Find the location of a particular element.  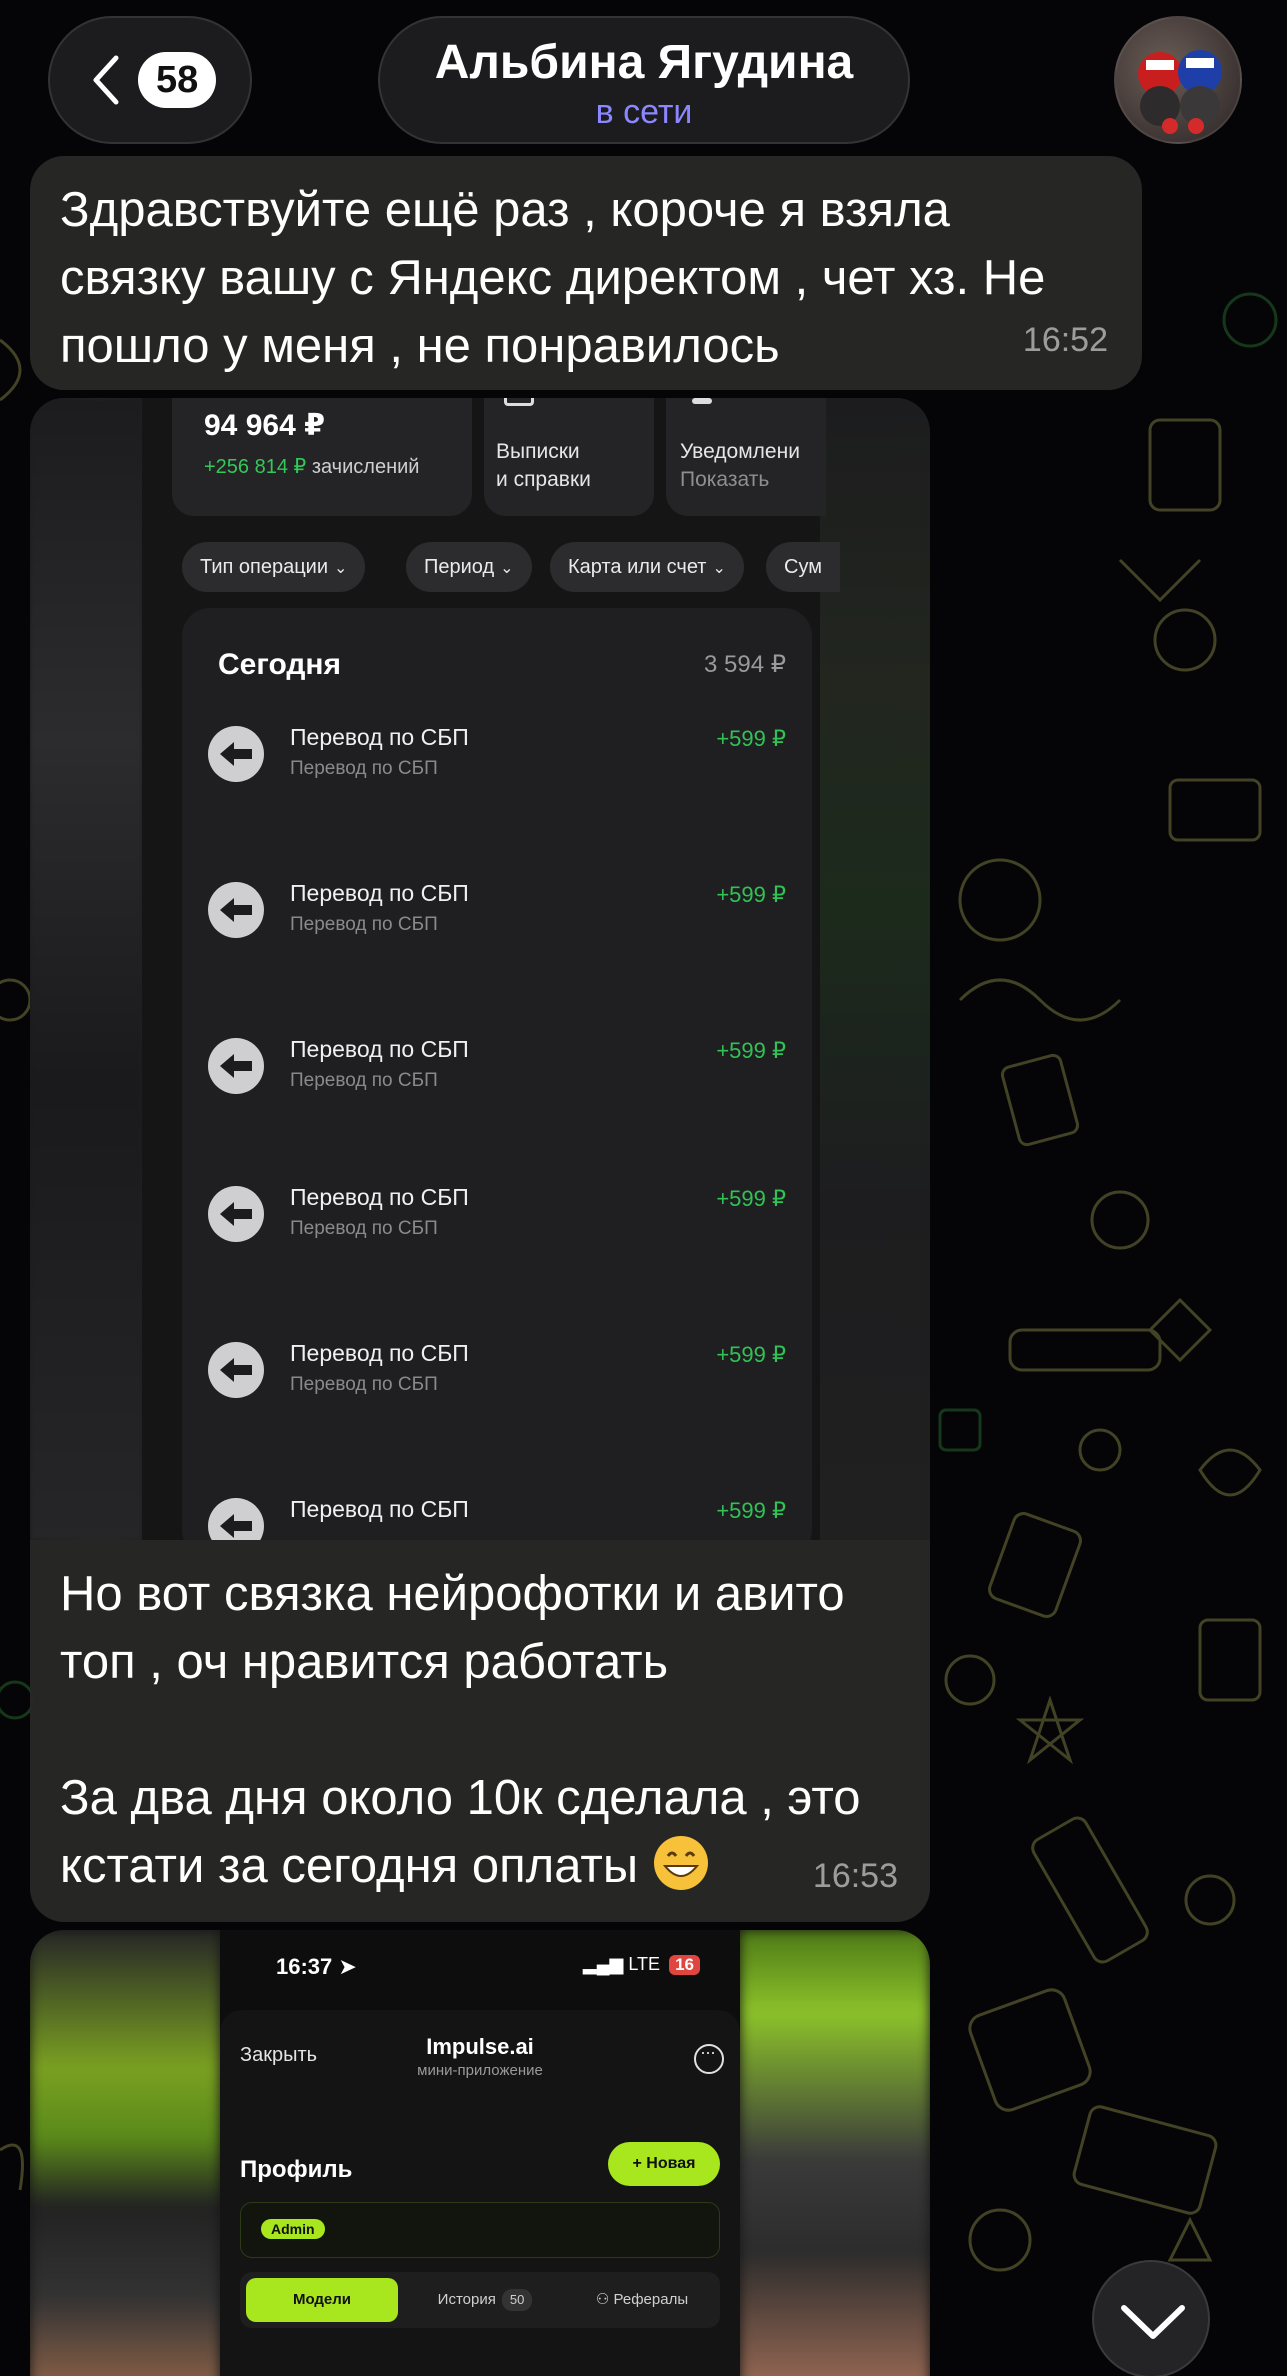

notifications-tile: Уведомлени Показать is located at coordinates (746, 457).